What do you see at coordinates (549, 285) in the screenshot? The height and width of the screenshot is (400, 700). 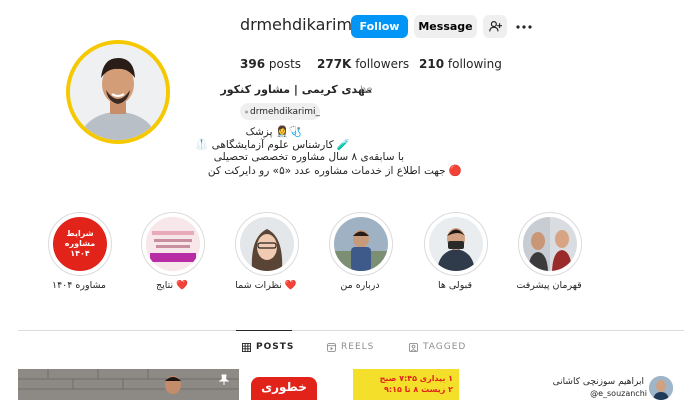 I see `highlight-label: قهرمان پیشرفت` at bounding box center [549, 285].